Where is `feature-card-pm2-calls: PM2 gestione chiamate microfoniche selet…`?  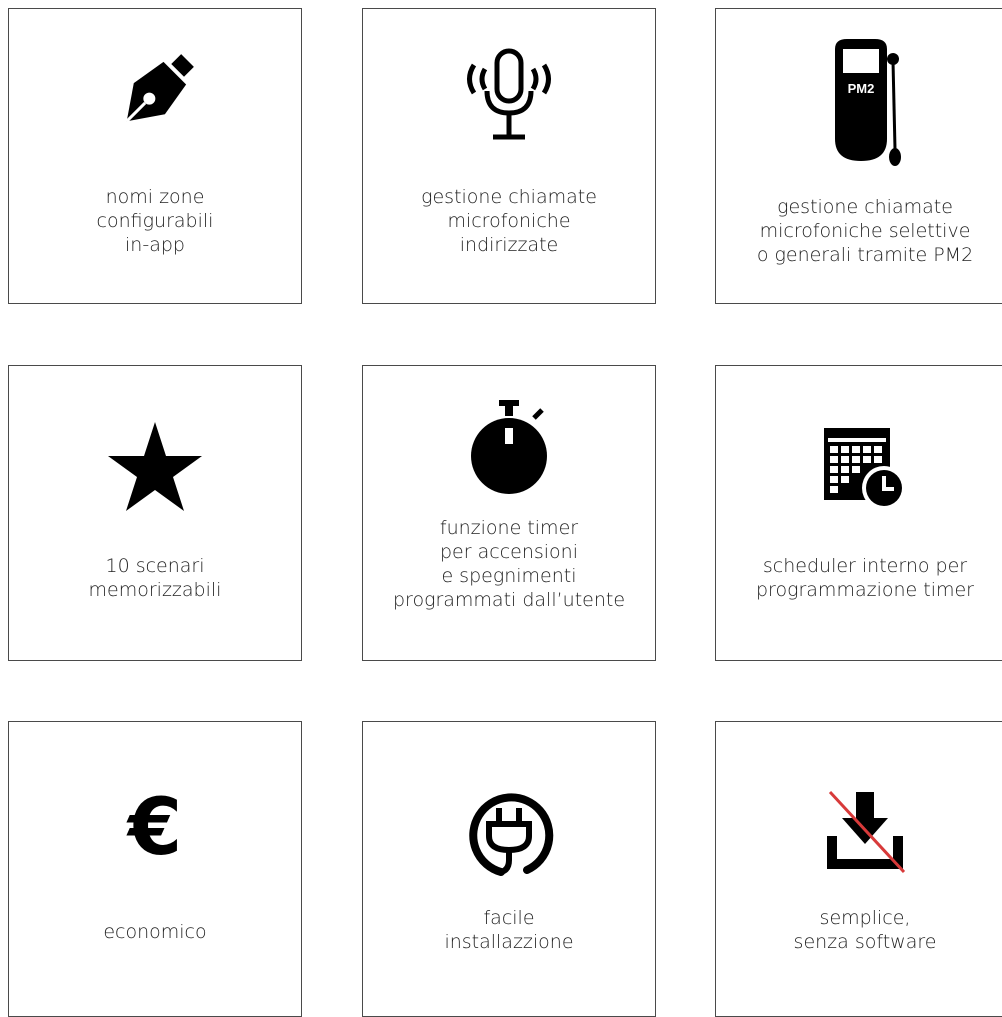
feature-card-pm2-calls: PM2 gestione chiamate microfoniche selet… is located at coordinates (858, 156).